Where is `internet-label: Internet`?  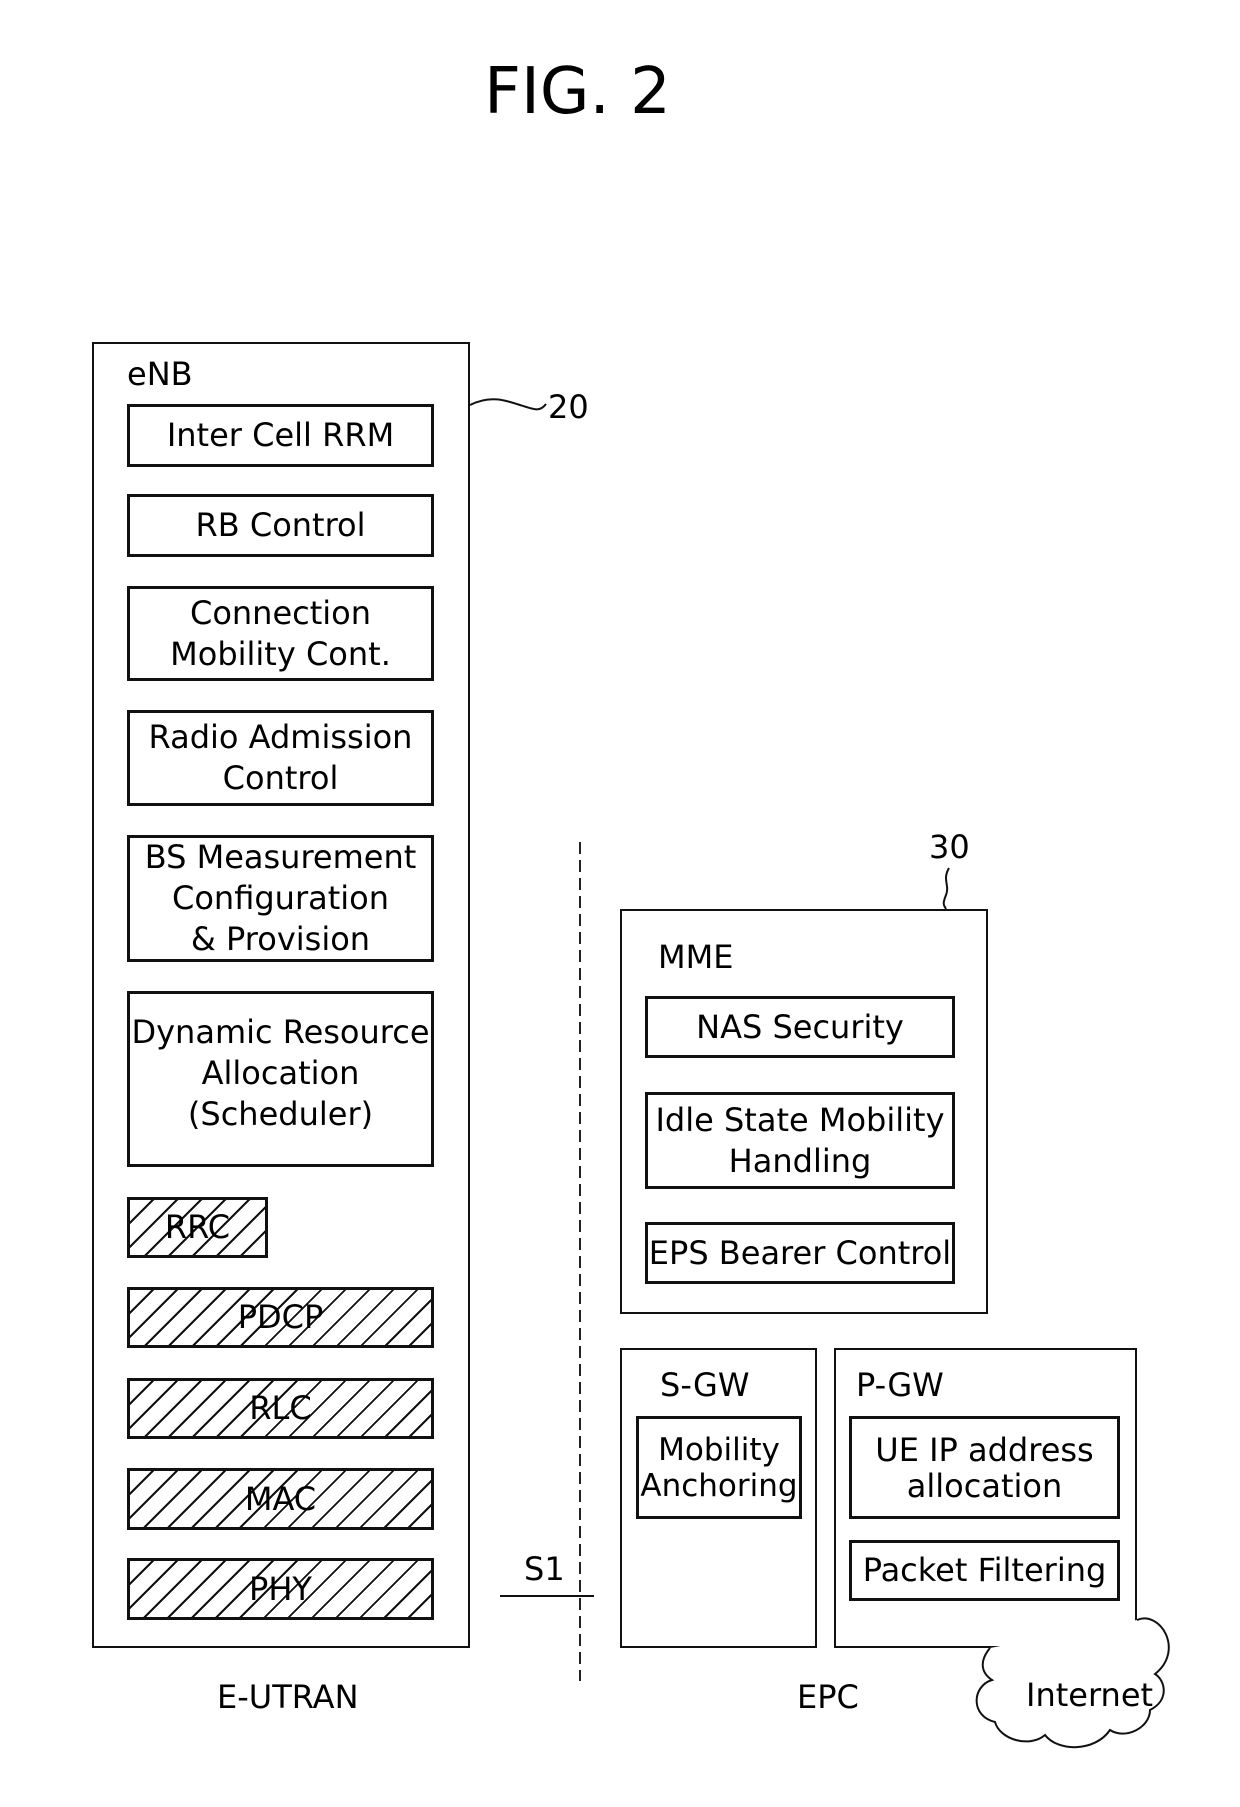 internet-label: Internet is located at coordinates (1090, 1695).